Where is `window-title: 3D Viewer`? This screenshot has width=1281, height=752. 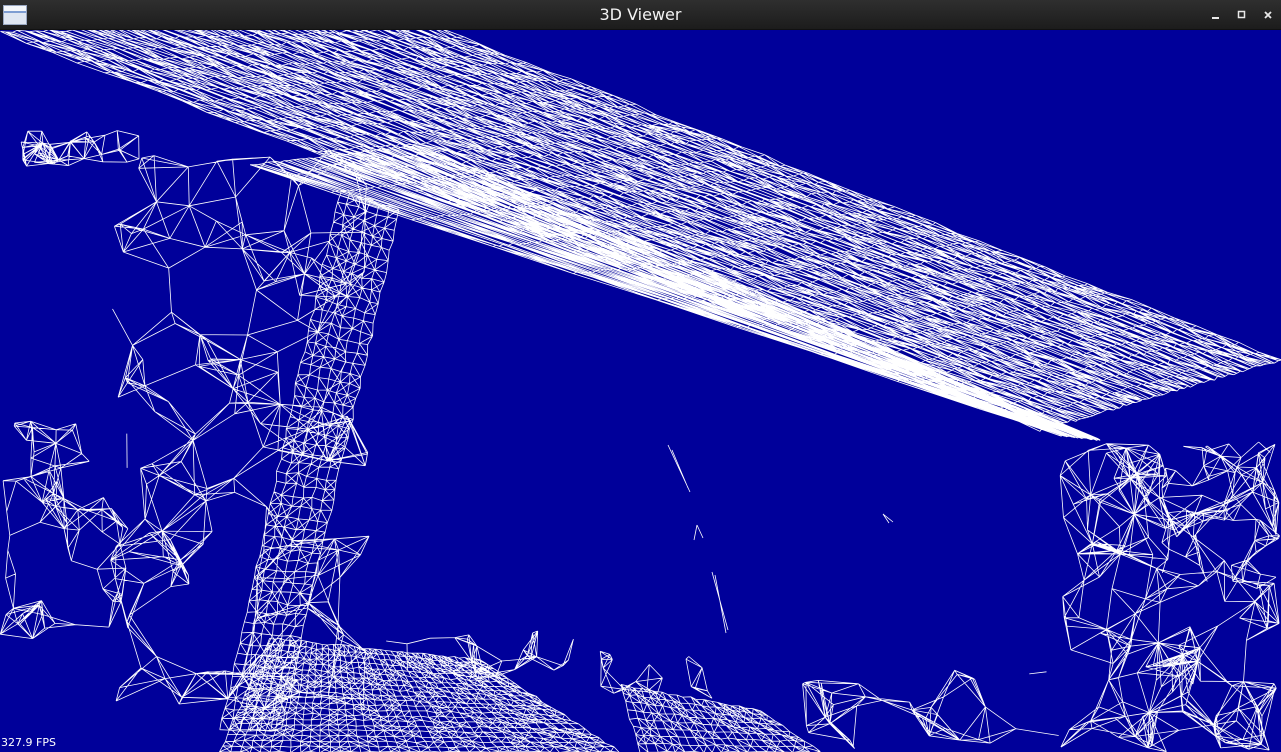 window-title: 3D Viewer is located at coordinates (640, 14).